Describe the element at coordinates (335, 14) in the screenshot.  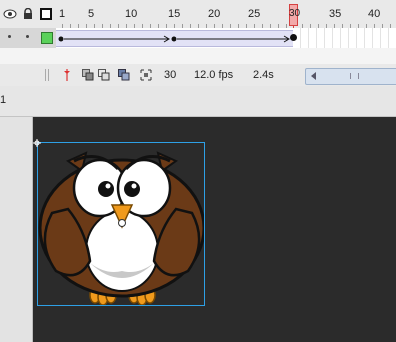
I see `frame-label-35: 35` at that location.